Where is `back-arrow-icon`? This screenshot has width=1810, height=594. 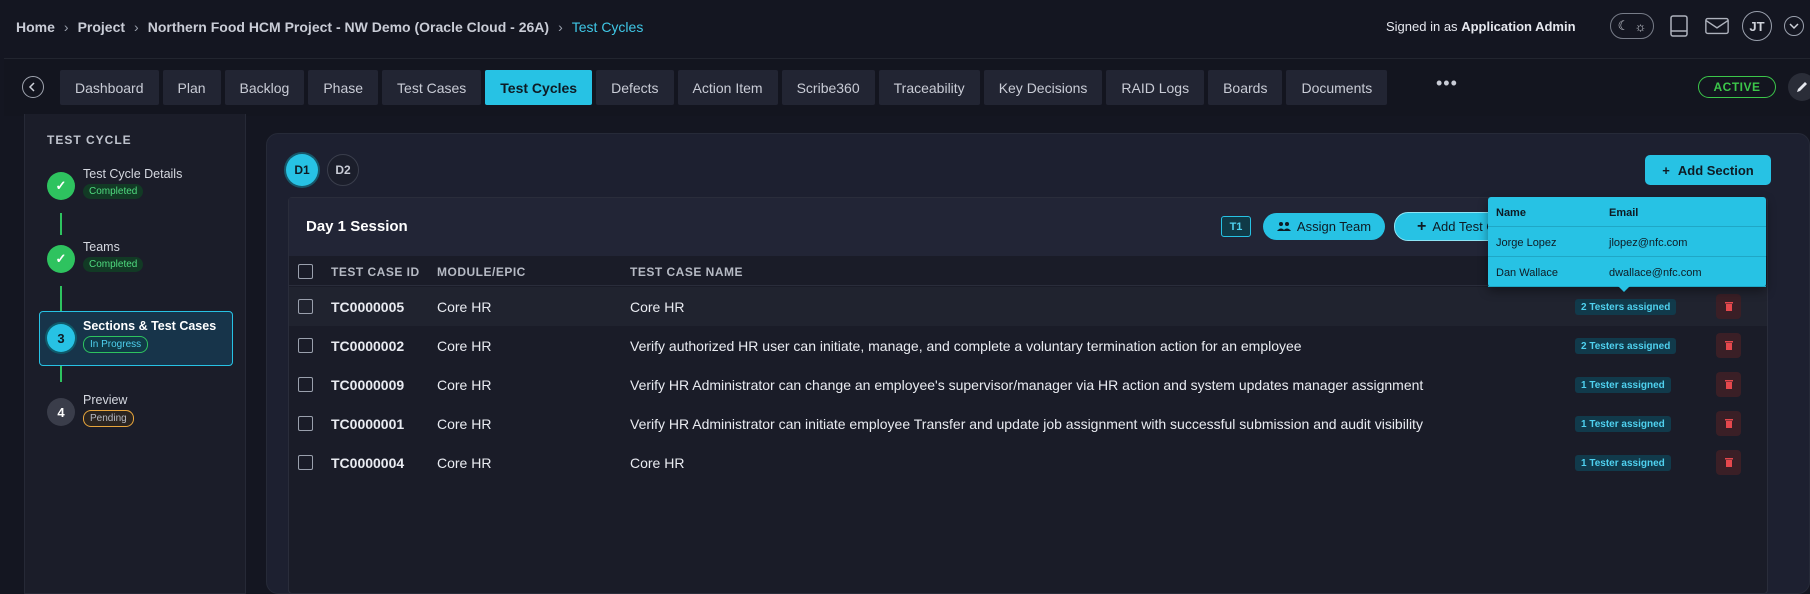 back-arrow-icon is located at coordinates (33, 87).